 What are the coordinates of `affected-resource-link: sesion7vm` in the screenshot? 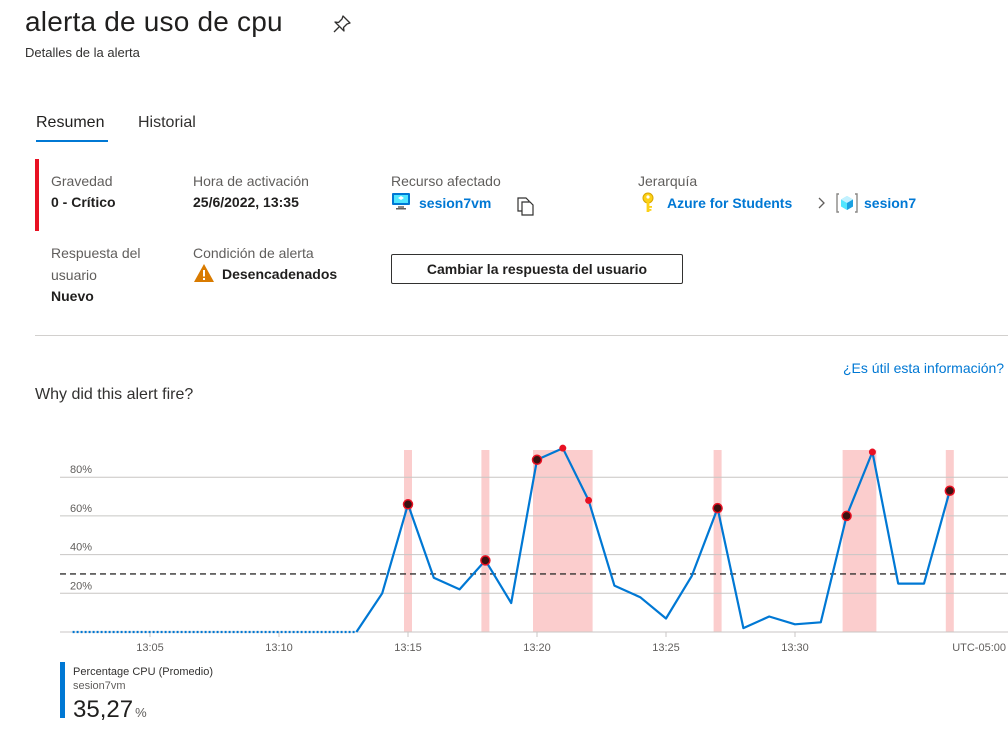 It's located at (455, 203).